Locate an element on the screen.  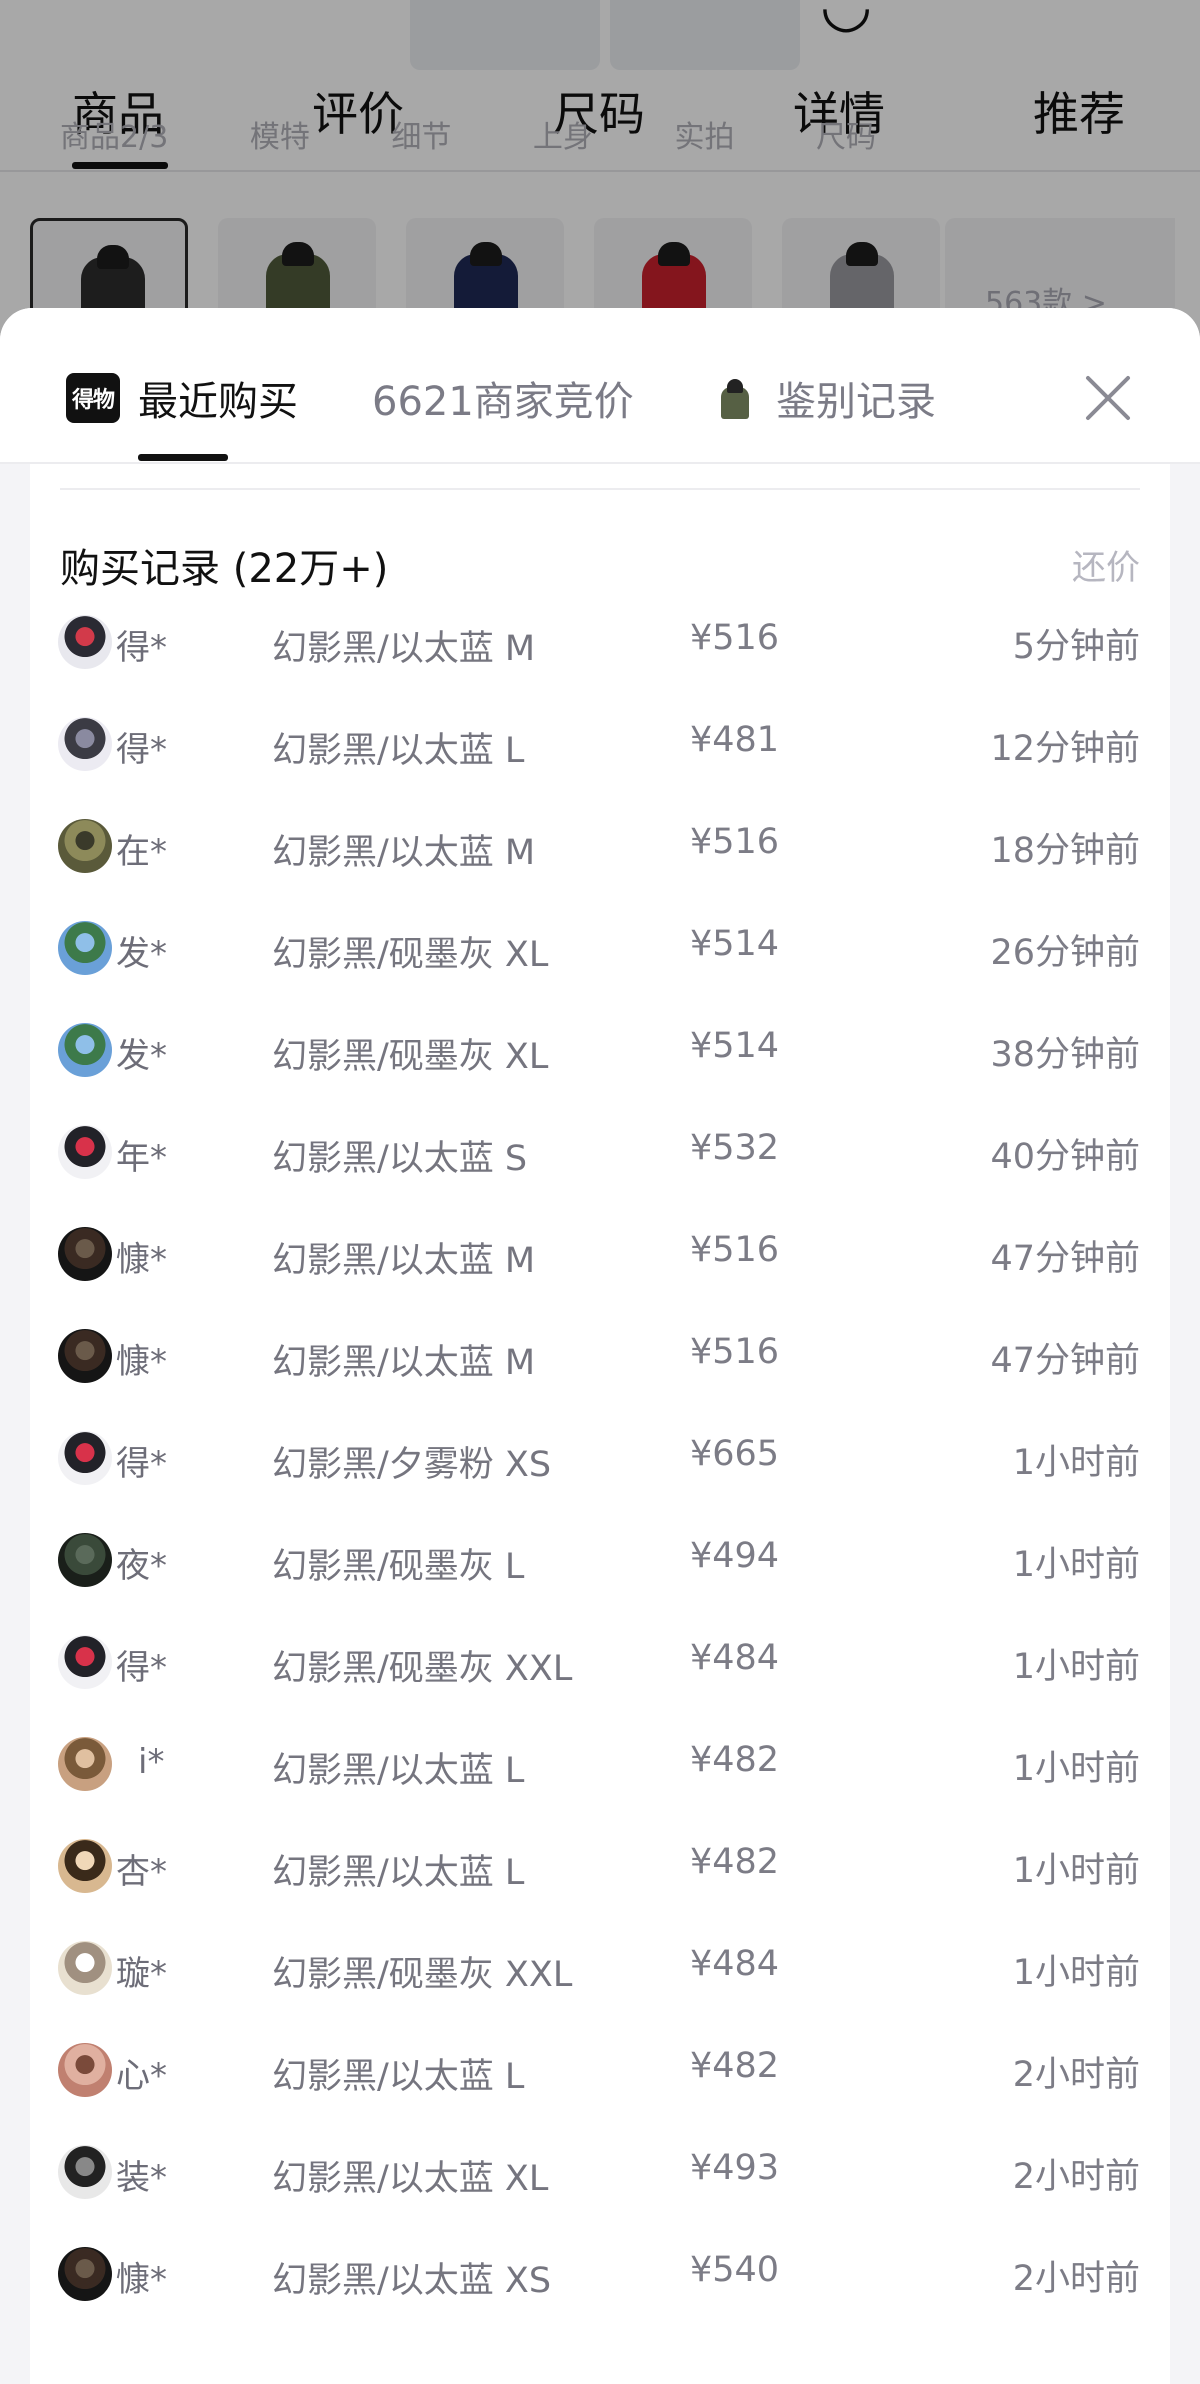
purchase-time: 12分钟前 is located at coordinates (1065, 749).